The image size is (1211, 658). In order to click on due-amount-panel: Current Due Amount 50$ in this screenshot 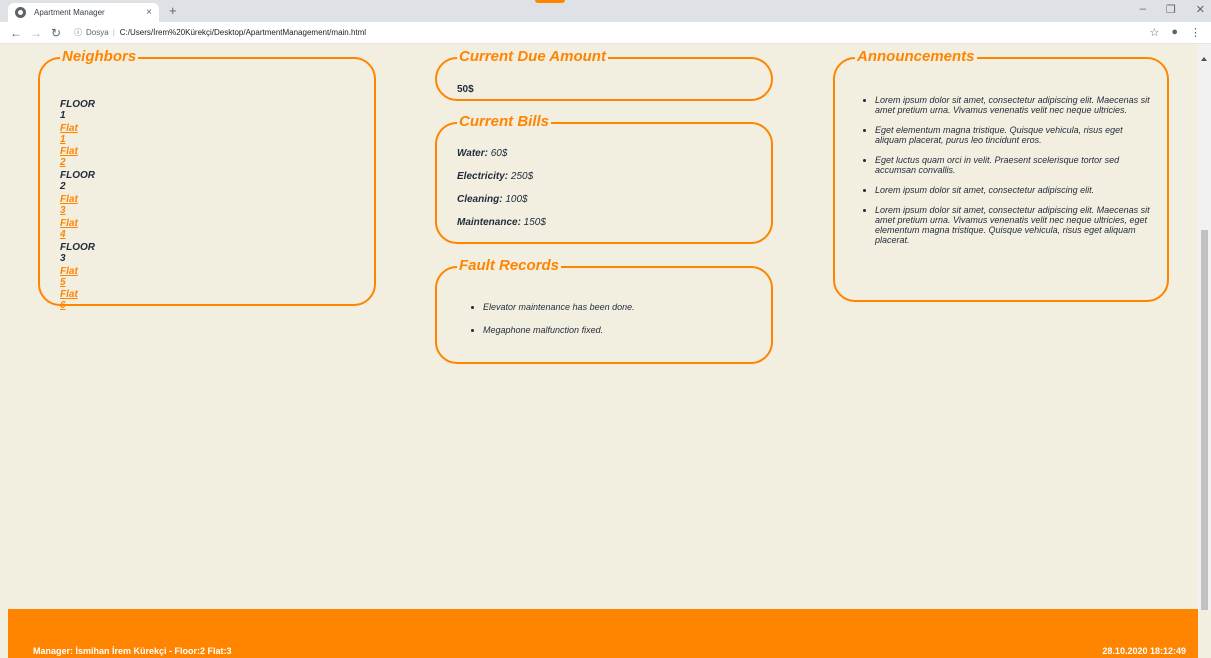, I will do `click(604, 75)`.